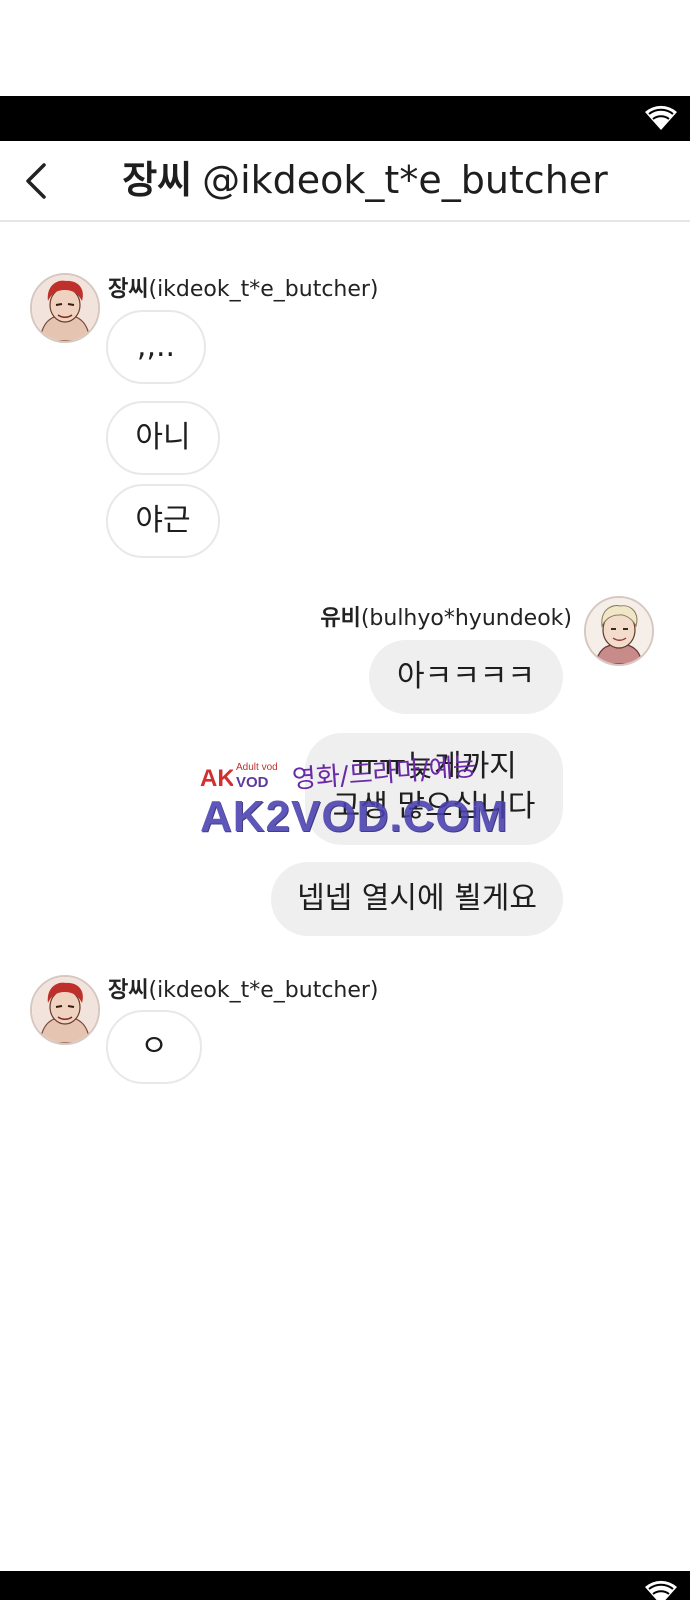 Image resolution: width=690 pixels, height=1600 pixels. What do you see at coordinates (163, 521) in the screenshot?
I see `message-bubble: 야근` at bounding box center [163, 521].